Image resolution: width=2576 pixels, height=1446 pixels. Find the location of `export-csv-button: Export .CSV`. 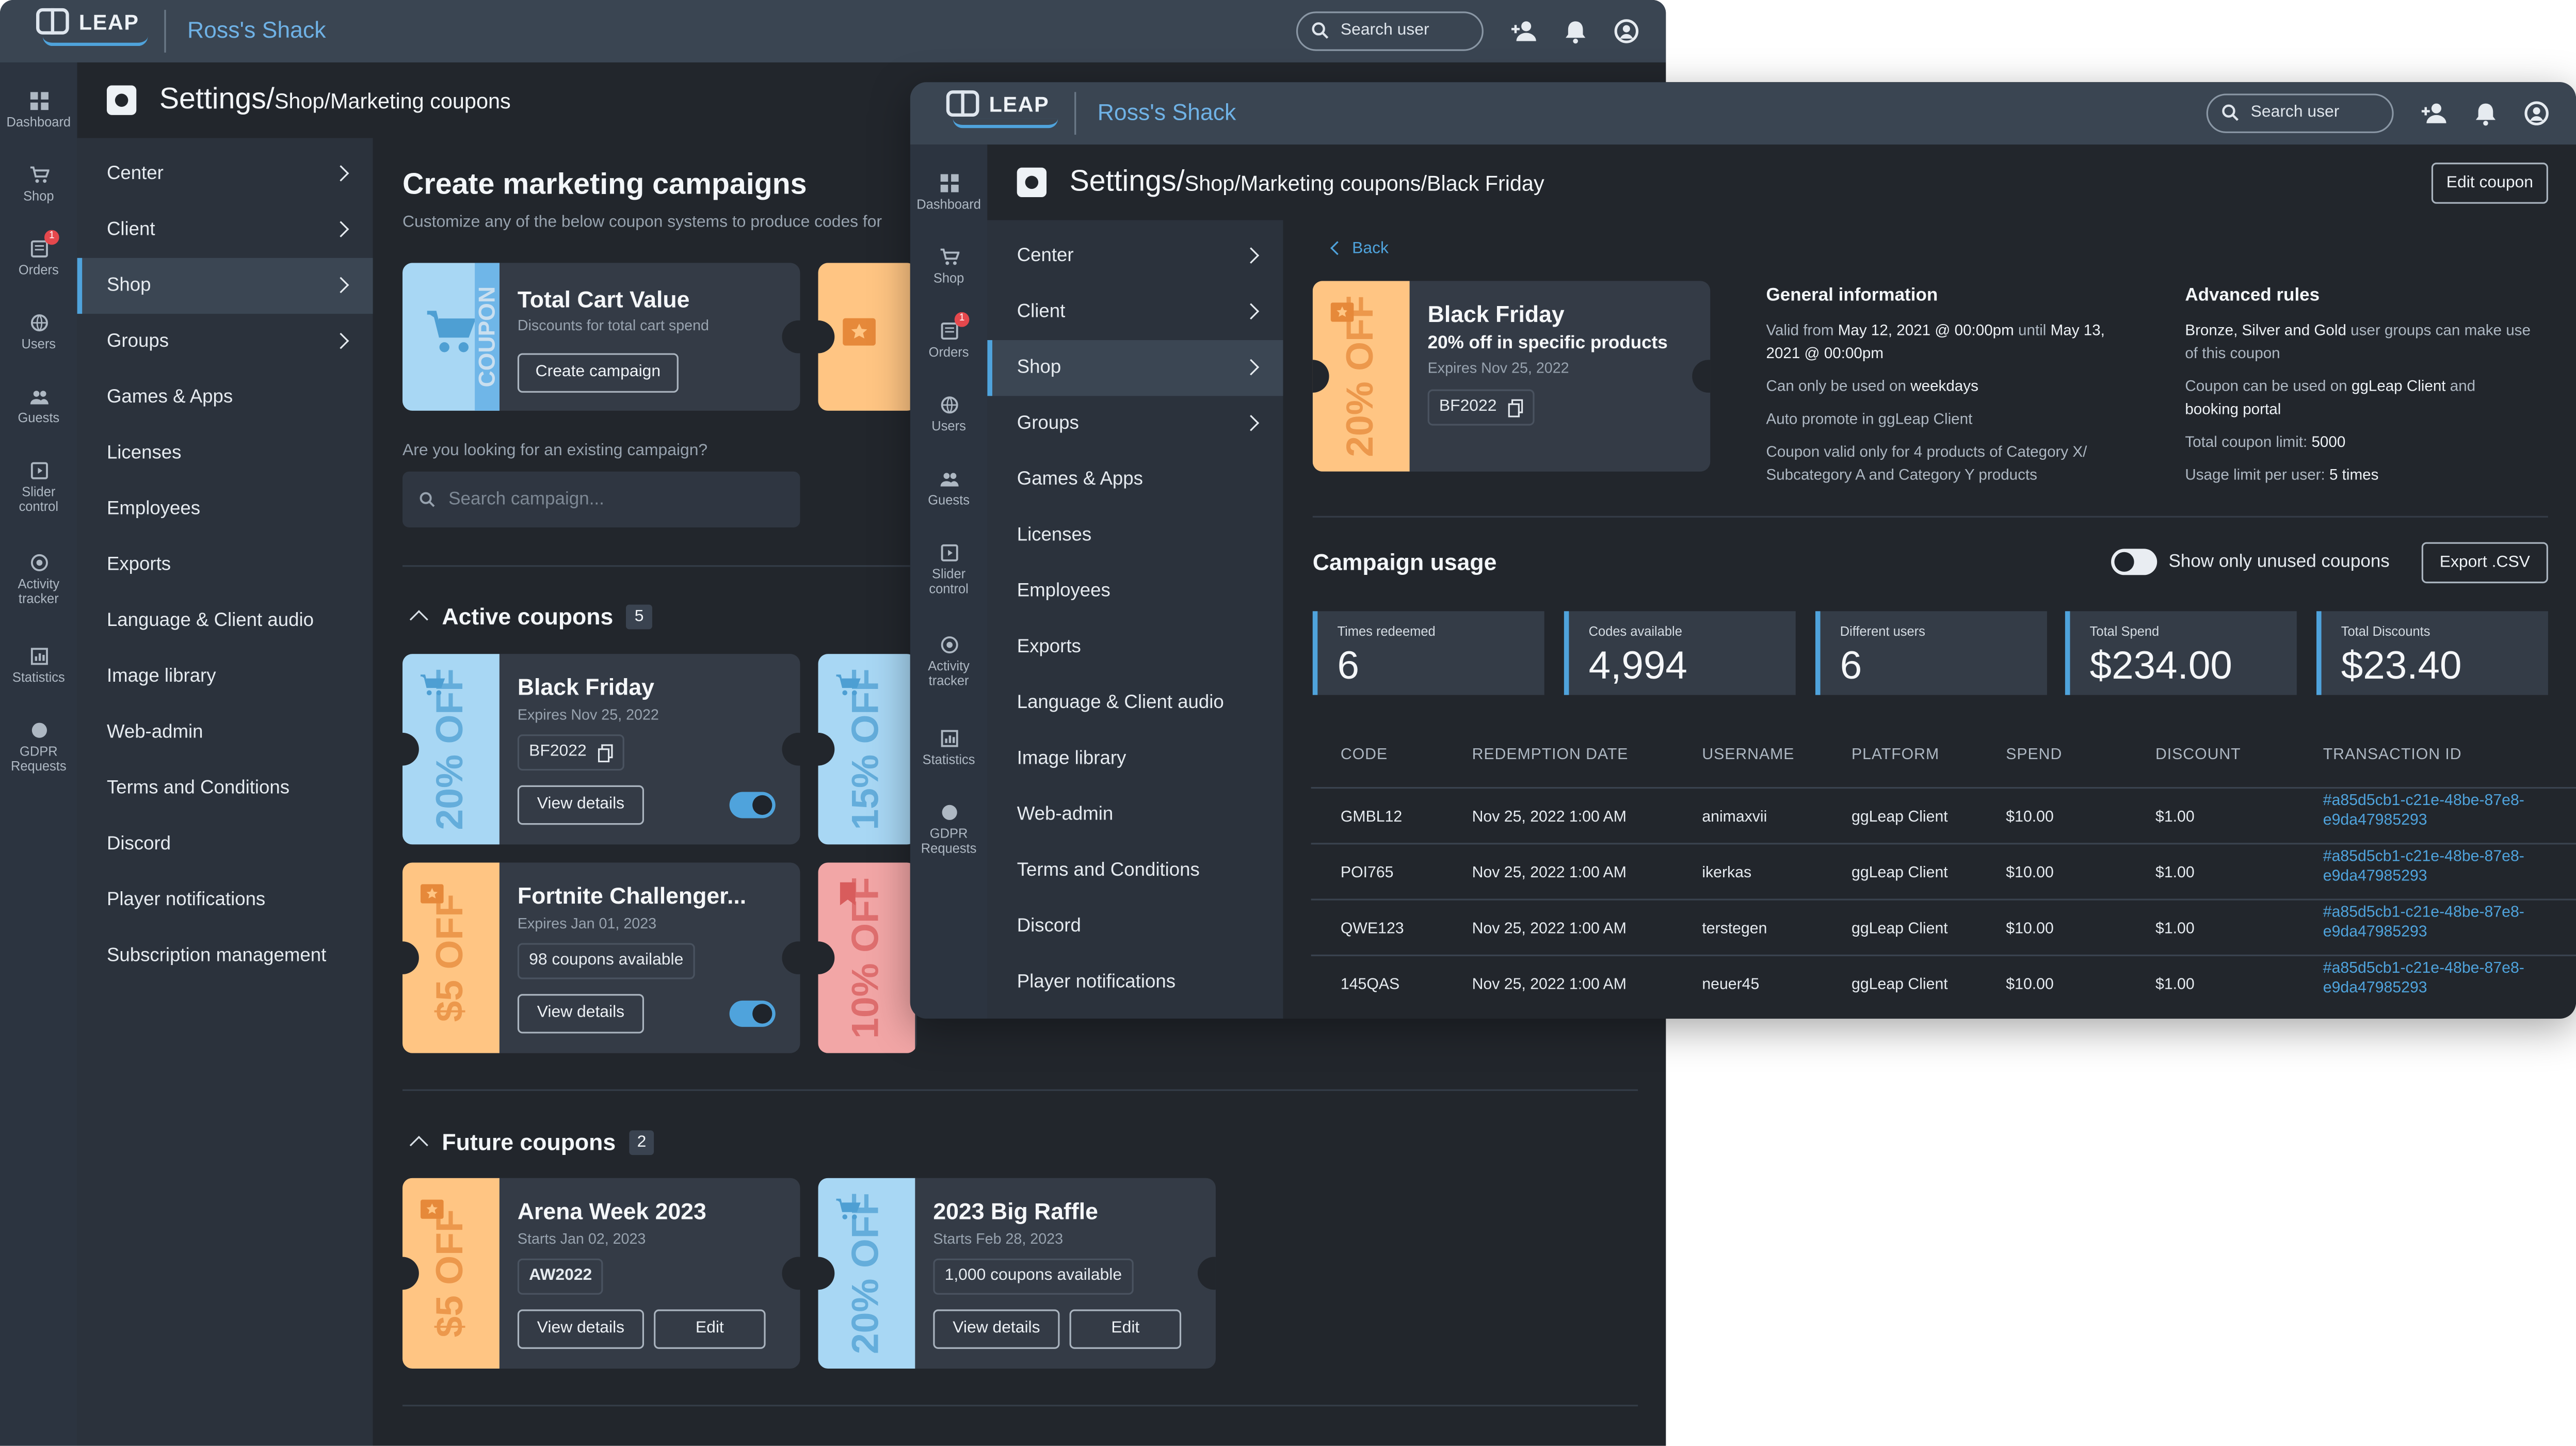

export-csv-button: Export .CSV is located at coordinates (2485, 563).